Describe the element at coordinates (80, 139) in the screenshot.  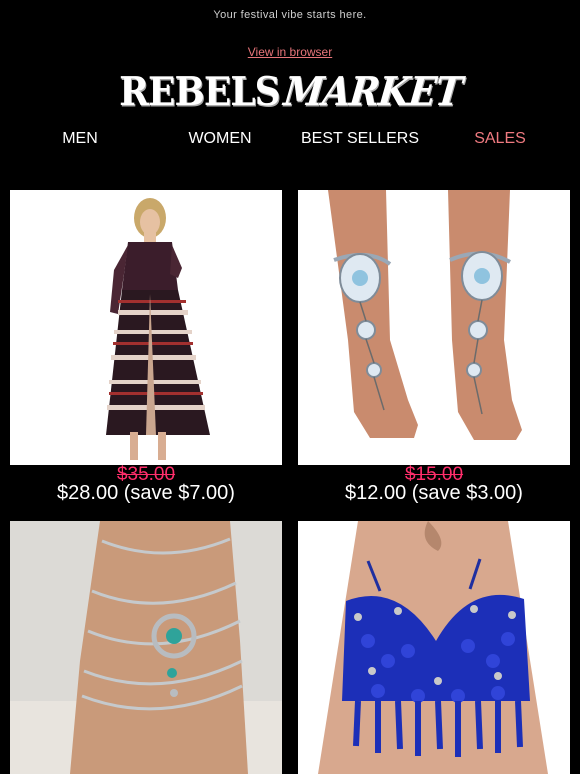
I see `nav-men: MEN` at that location.